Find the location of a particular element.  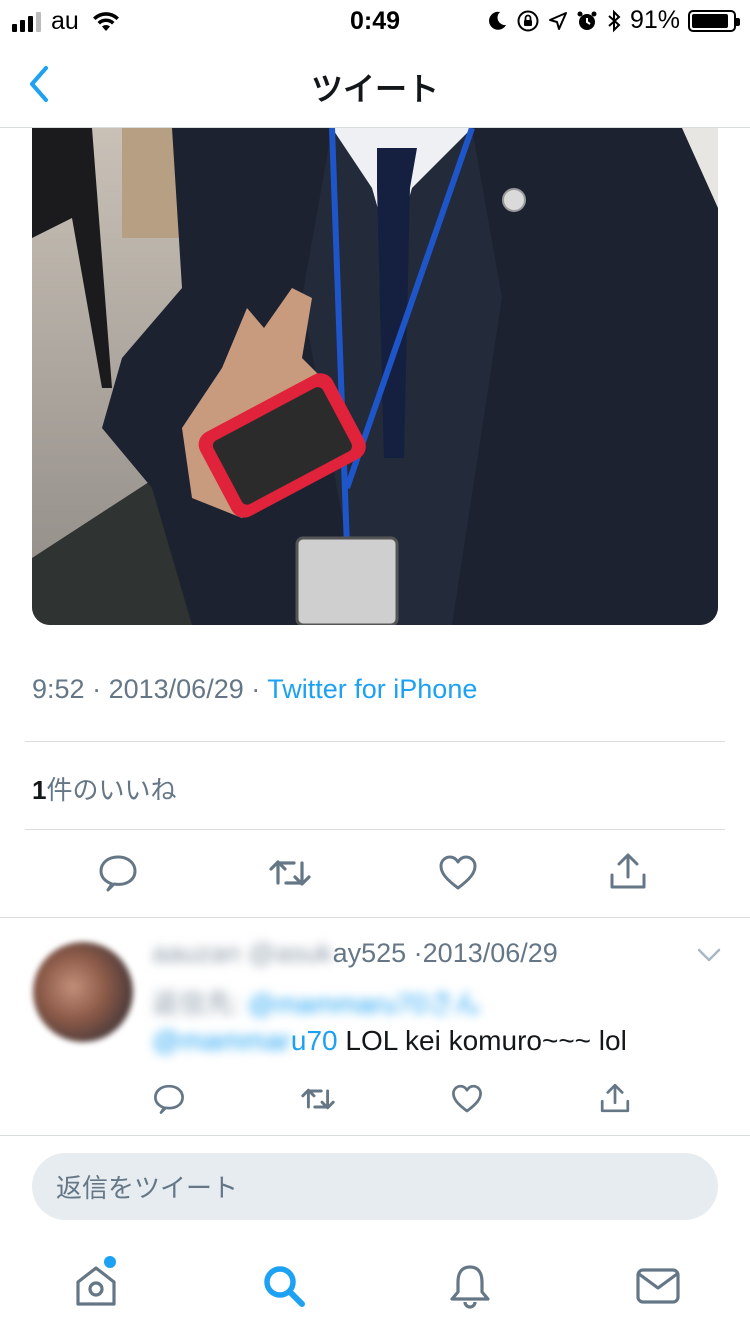

tweet-meta: 9:52 · 2013/06/29 · Twitter for iPhone is located at coordinates (254, 689).